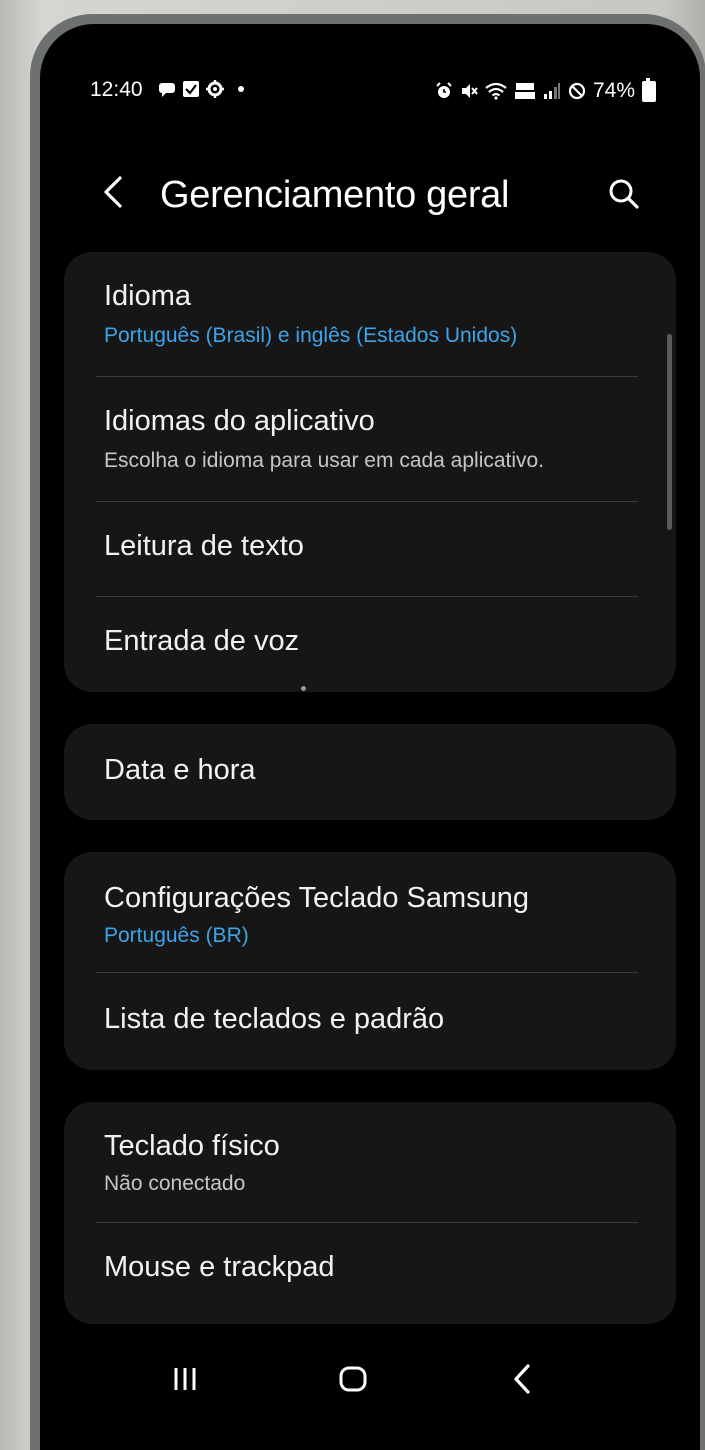 The image size is (705, 1450). Describe the element at coordinates (175, 1183) in the screenshot. I see `item-subtitle: Não conectado` at that location.